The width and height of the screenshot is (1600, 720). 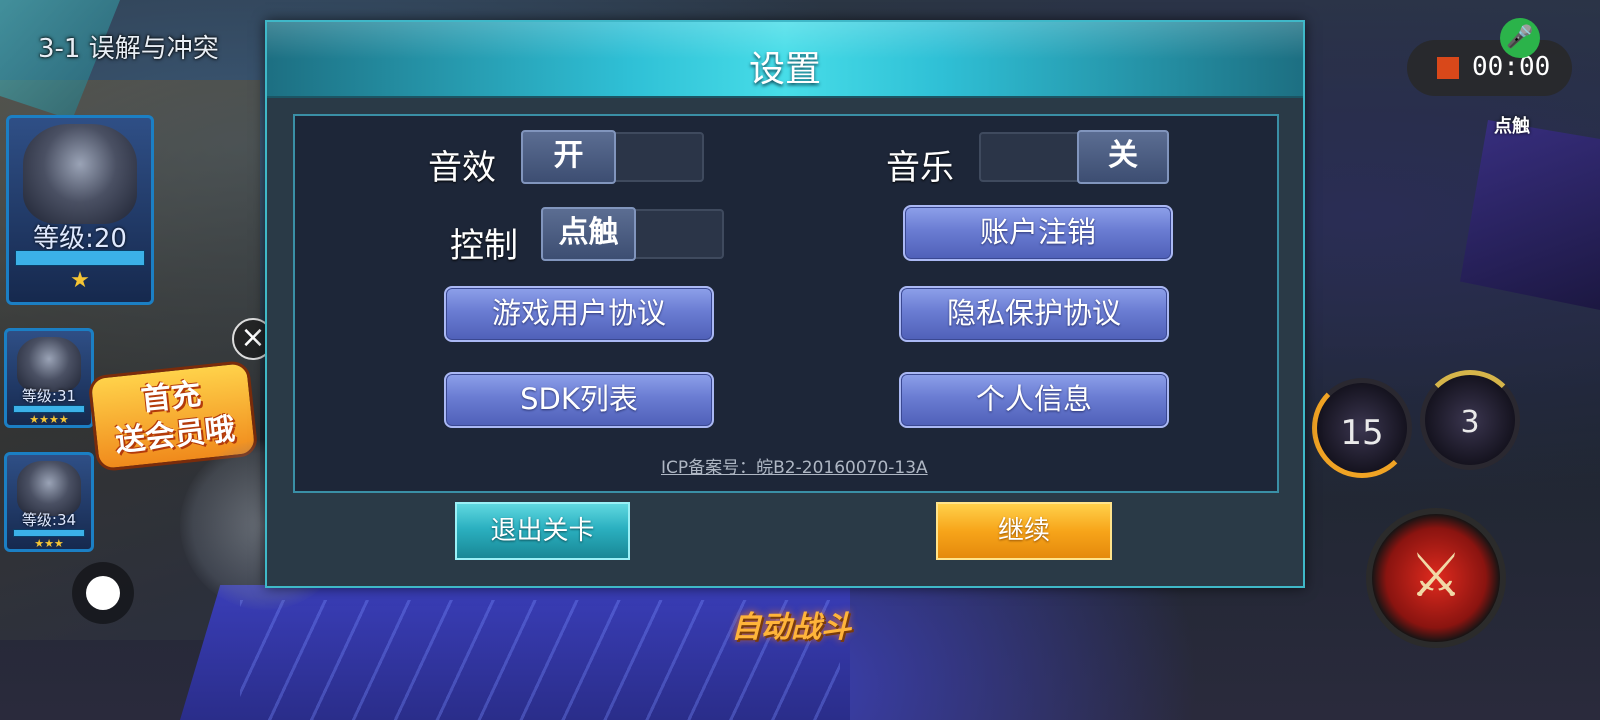 What do you see at coordinates (1470, 420) in the screenshot?
I see `skill-button-2: 3` at bounding box center [1470, 420].